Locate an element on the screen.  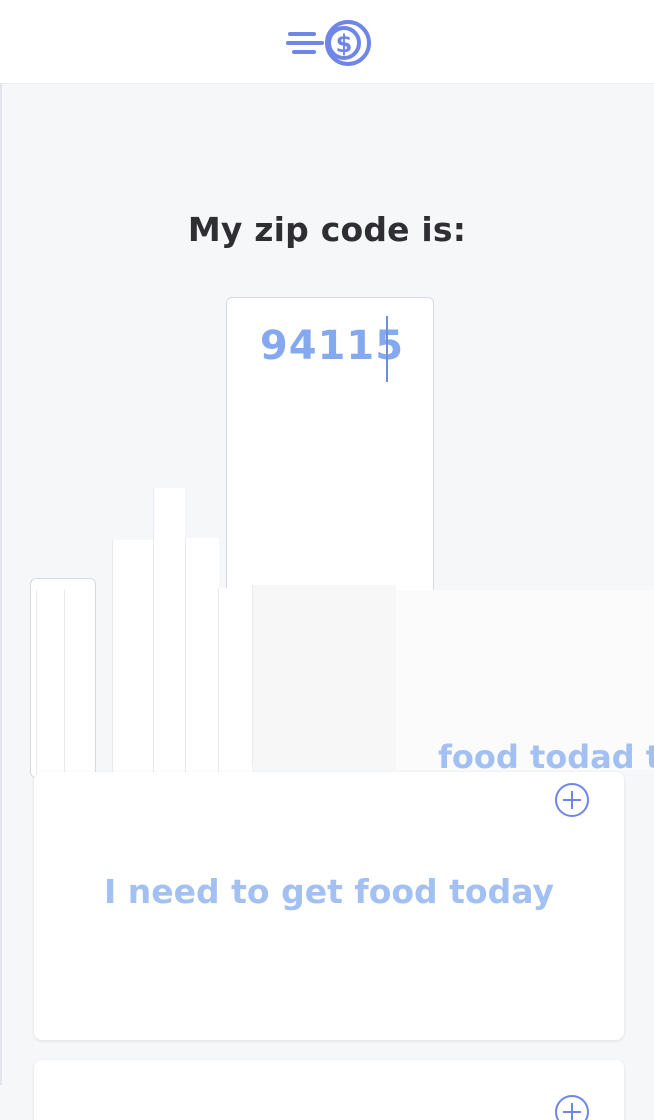
zip-code-input is located at coordinates (332, 346).